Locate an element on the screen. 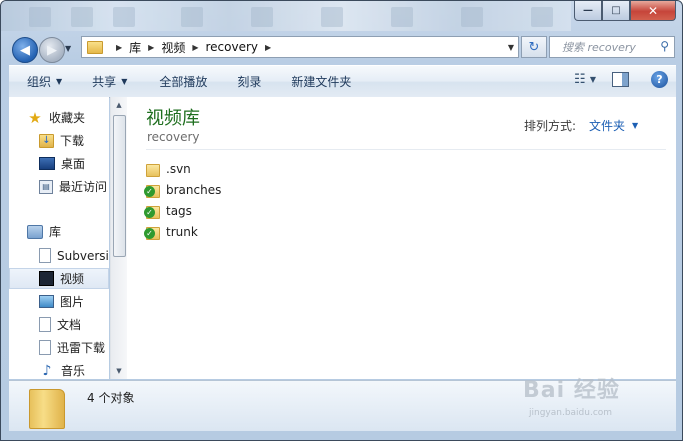 The height and width of the screenshot is (441, 683). sidebar-item-desktop: 桌面 is located at coordinates (62, 163).